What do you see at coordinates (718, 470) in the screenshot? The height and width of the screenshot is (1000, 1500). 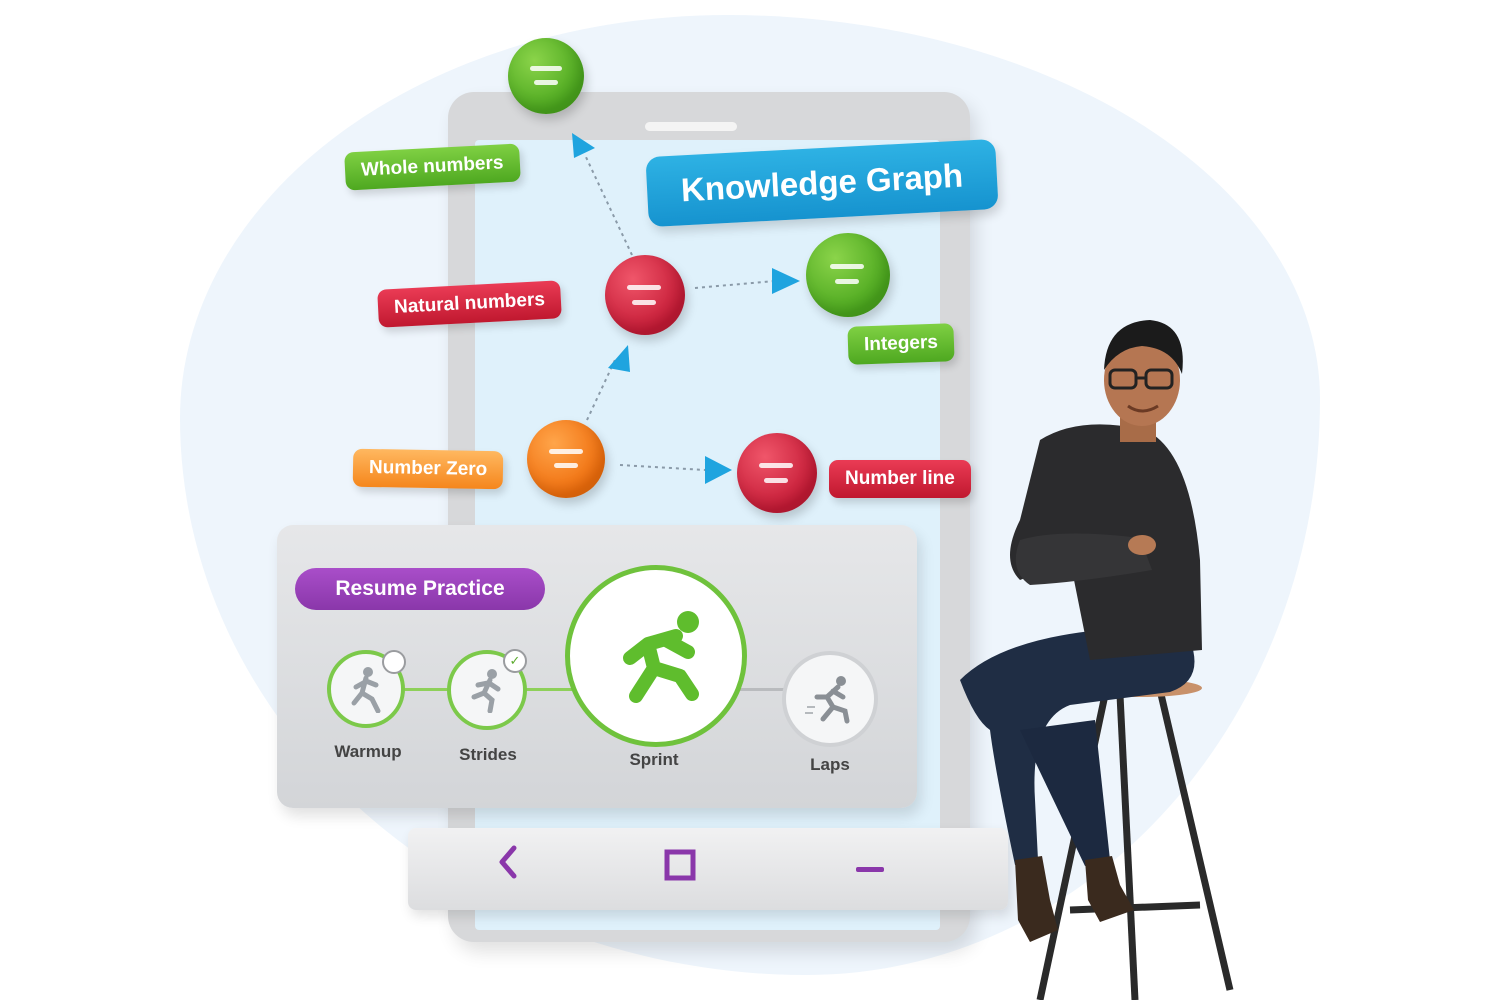 I see `arrow-to-line` at bounding box center [718, 470].